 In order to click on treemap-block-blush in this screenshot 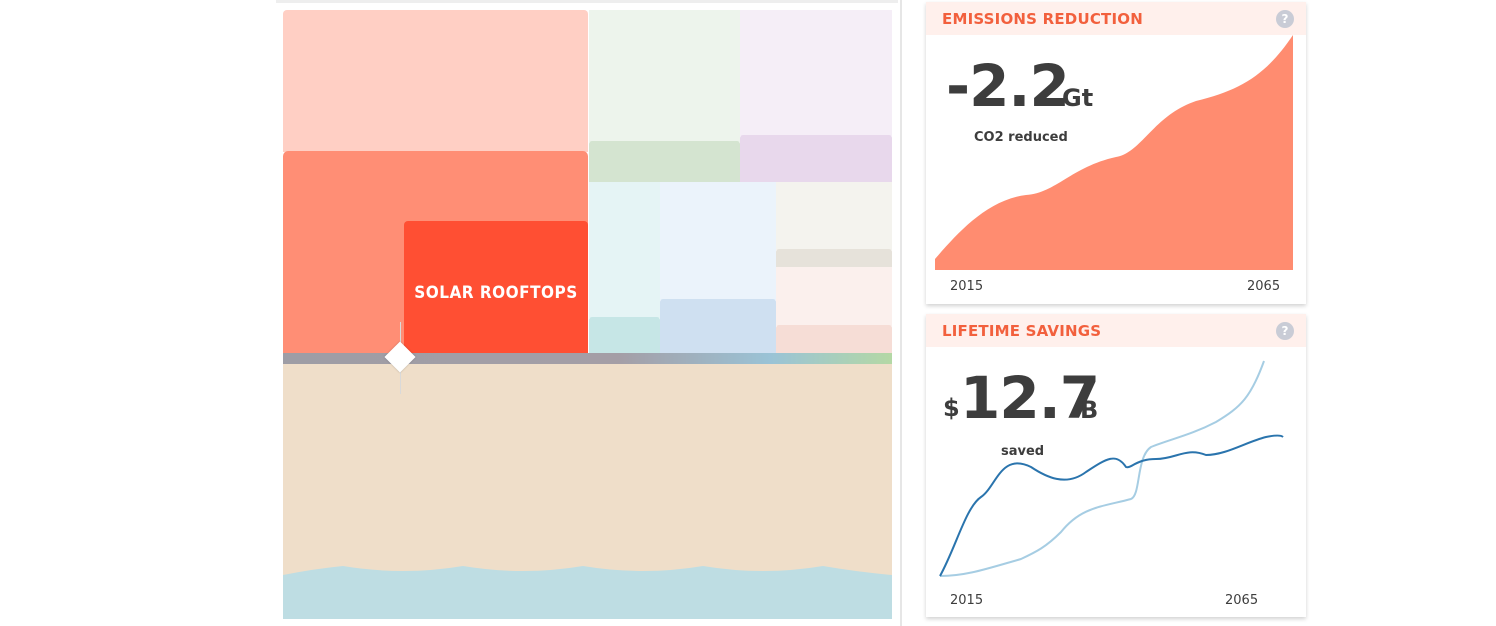, I will do `click(834, 339)`.